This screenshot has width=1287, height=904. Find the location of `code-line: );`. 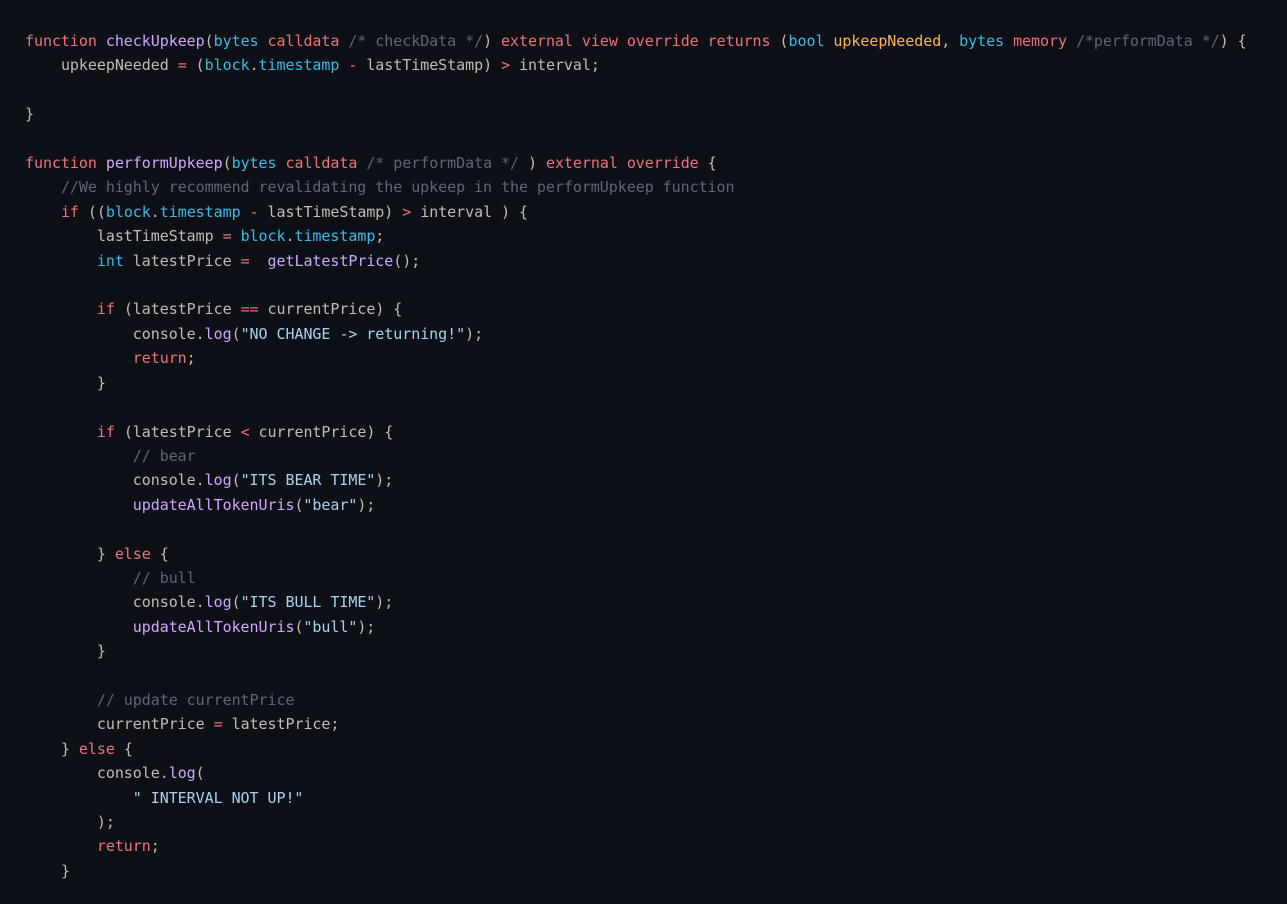

code-line: ); is located at coordinates (636, 822).